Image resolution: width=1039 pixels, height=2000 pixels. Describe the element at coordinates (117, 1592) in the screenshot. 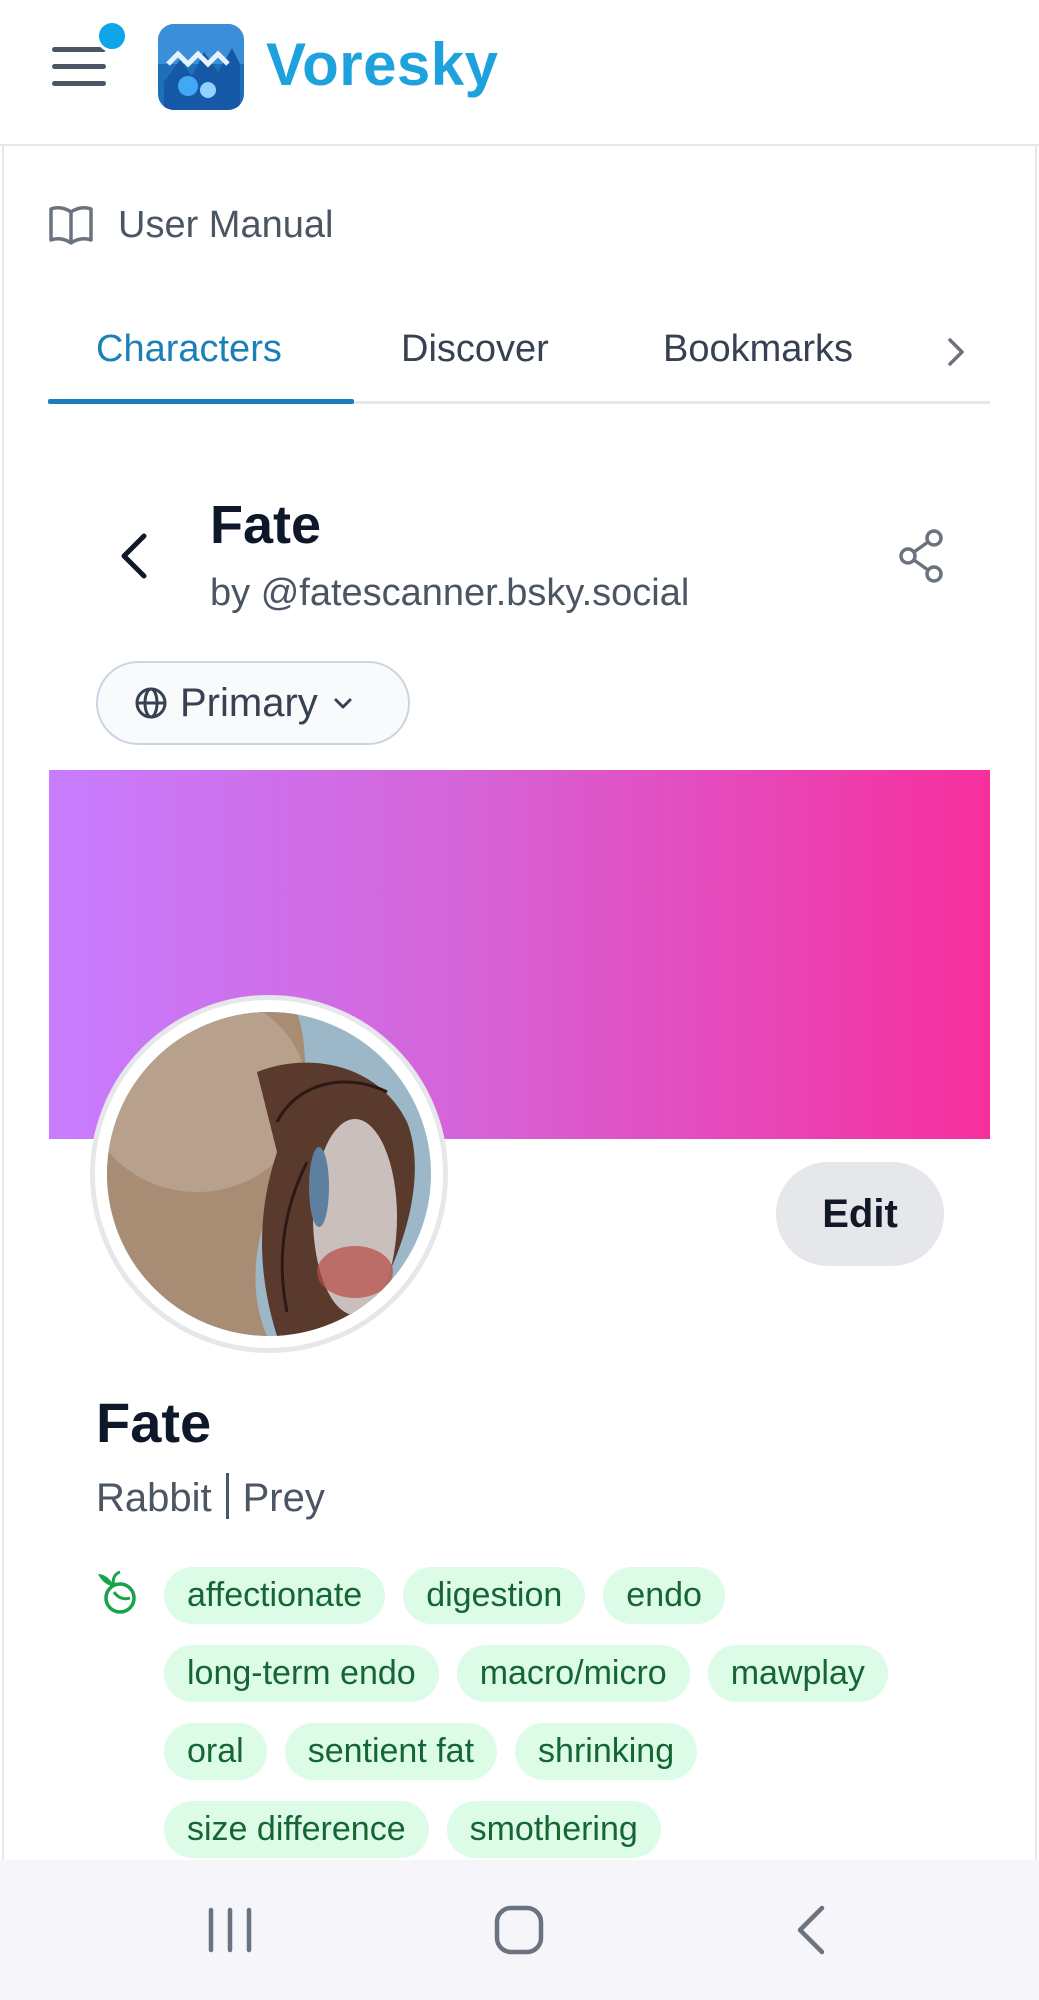

I see `leaf-swirl-icon` at that location.